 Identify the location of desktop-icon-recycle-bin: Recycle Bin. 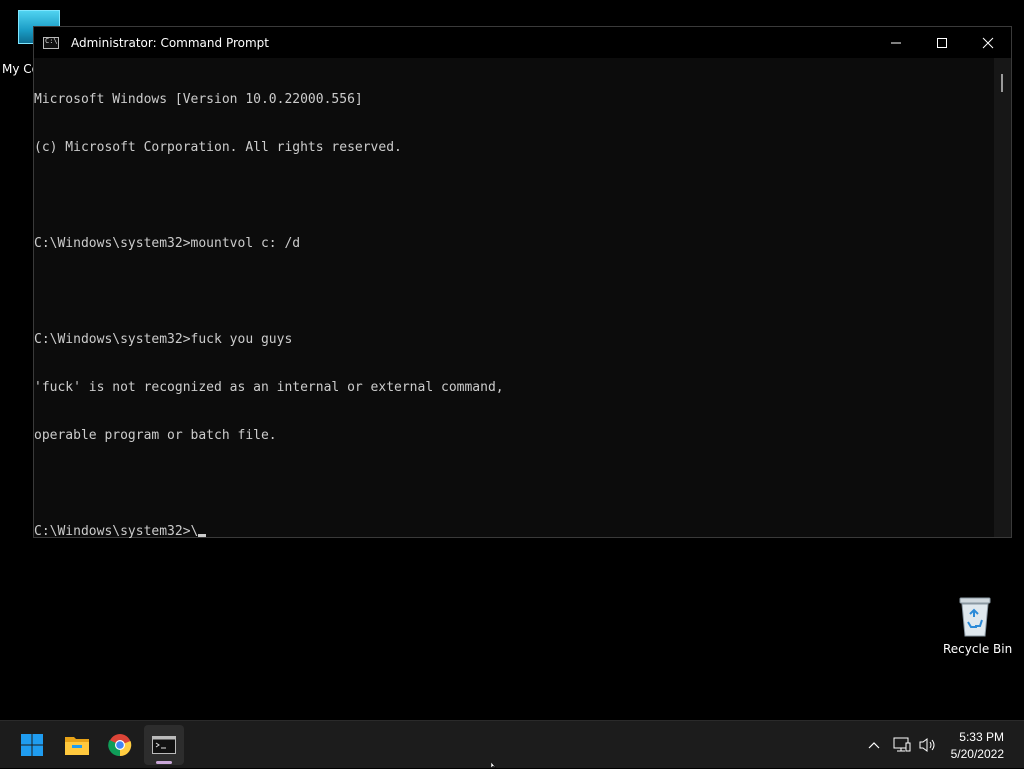
(978, 626).